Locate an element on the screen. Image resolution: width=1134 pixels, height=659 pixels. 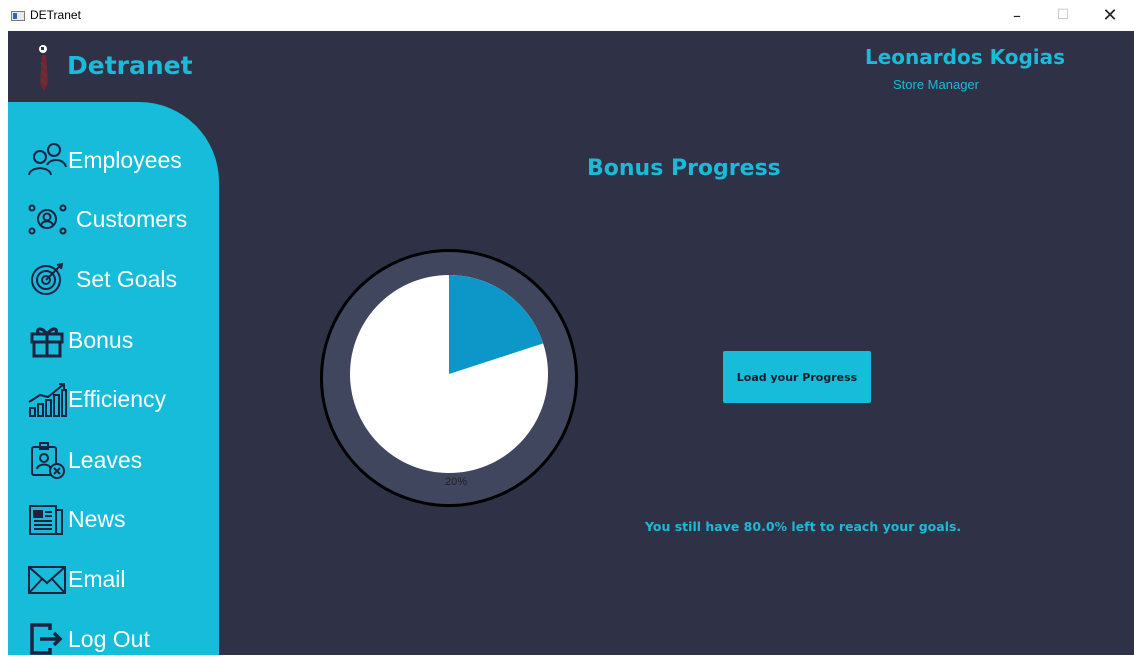
sidebar-item-bonus: Bonus is located at coordinates (79, 340).